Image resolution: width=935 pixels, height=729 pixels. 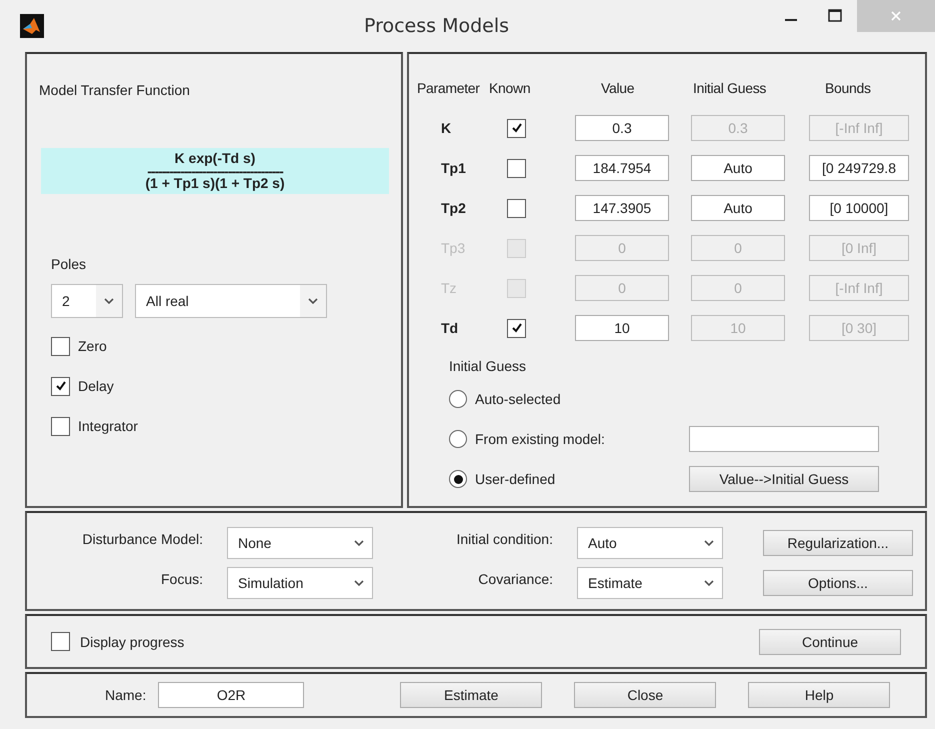 I want to click on pole-count-dropdown: 2, so click(x=87, y=301).